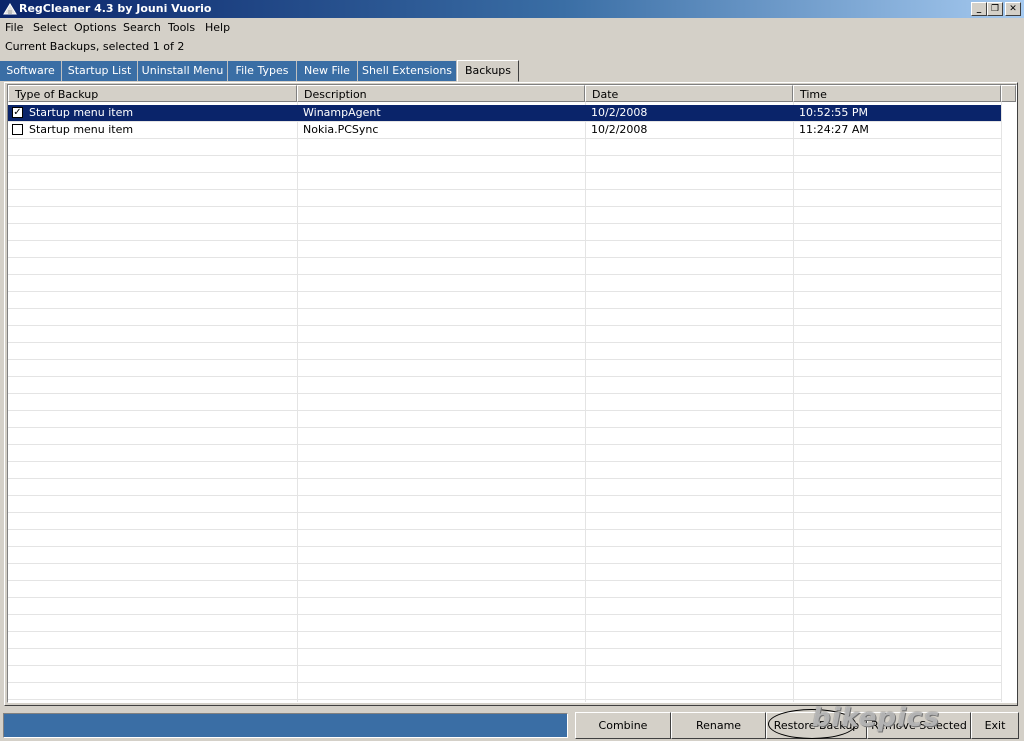 Image resolution: width=1024 pixels, height=741 pixels. I want to click on column-header-type: Type of Backup, so click(152, 93).